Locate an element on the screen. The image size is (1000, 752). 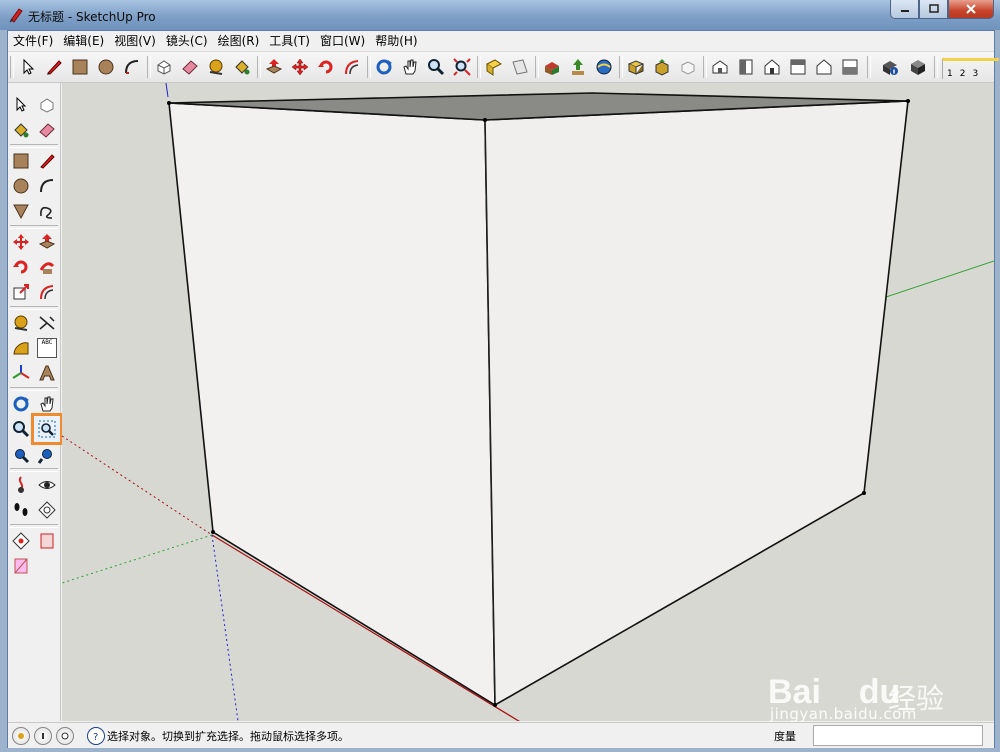
iso-view-icon is located at coordinates (720, 67).